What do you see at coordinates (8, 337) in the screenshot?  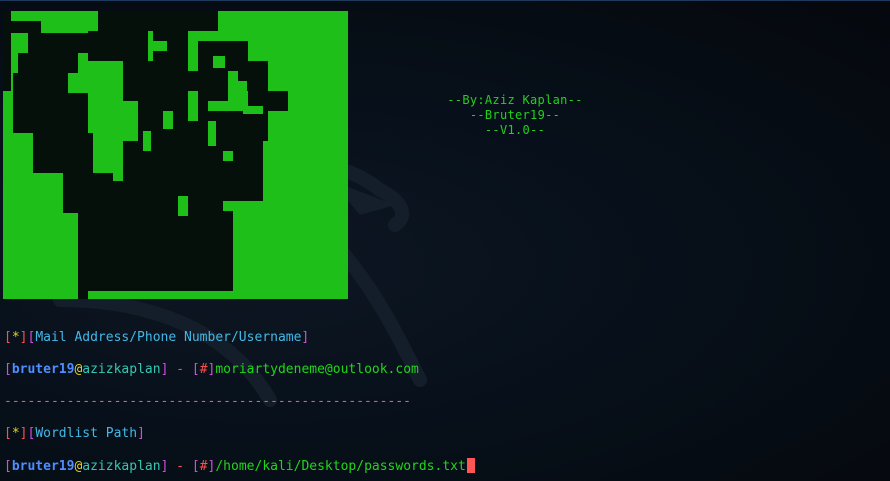 I see `prompt-bracket: [` at bounding box center [8, 337].